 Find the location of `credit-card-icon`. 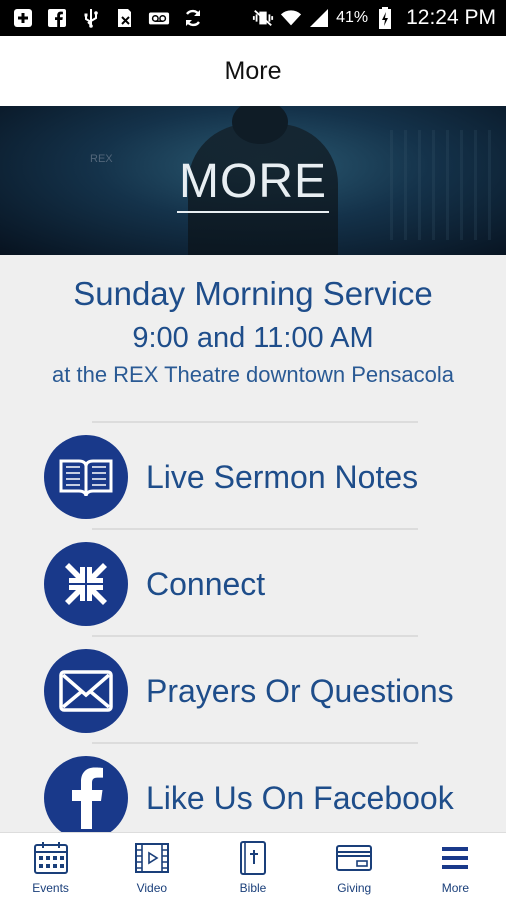

credit-card-icon is located at coordinates (354, 858).